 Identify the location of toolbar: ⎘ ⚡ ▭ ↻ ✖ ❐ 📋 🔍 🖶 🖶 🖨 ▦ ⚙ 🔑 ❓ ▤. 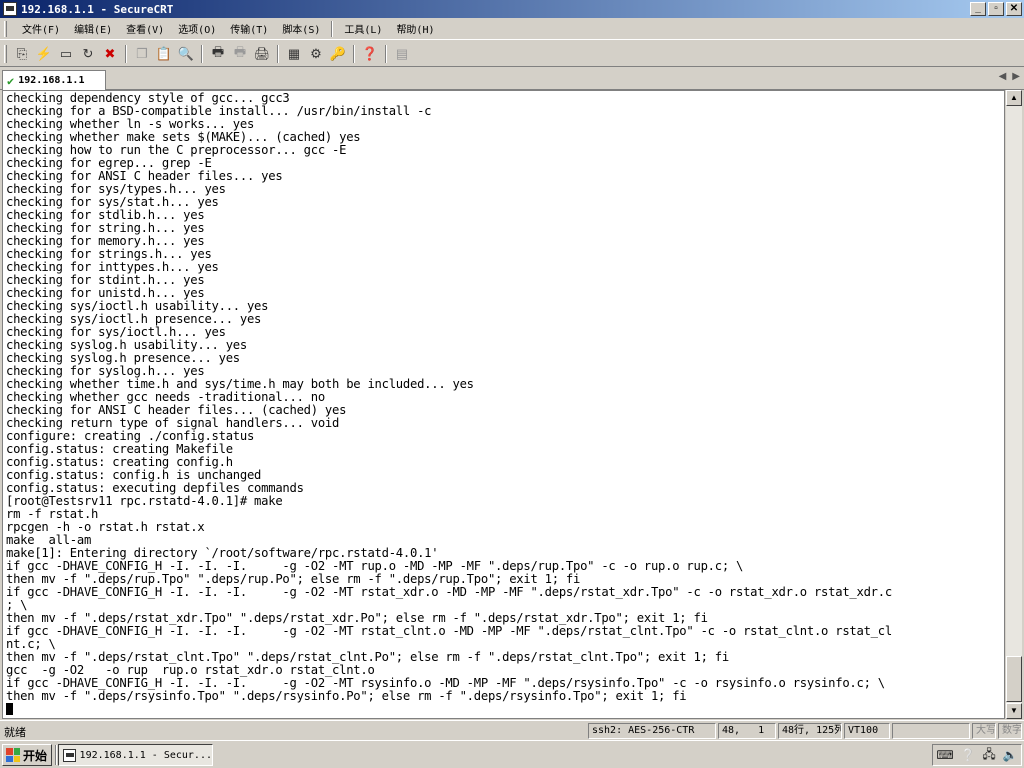
(512, 54).